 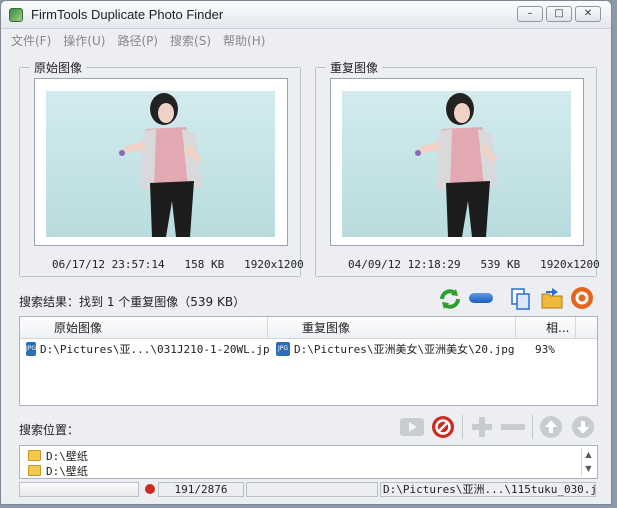 What do you see at coordinates (244, 40) in the screenshot?
I see `menu-help: 帮助(H)` at bounding box center [244, 40].